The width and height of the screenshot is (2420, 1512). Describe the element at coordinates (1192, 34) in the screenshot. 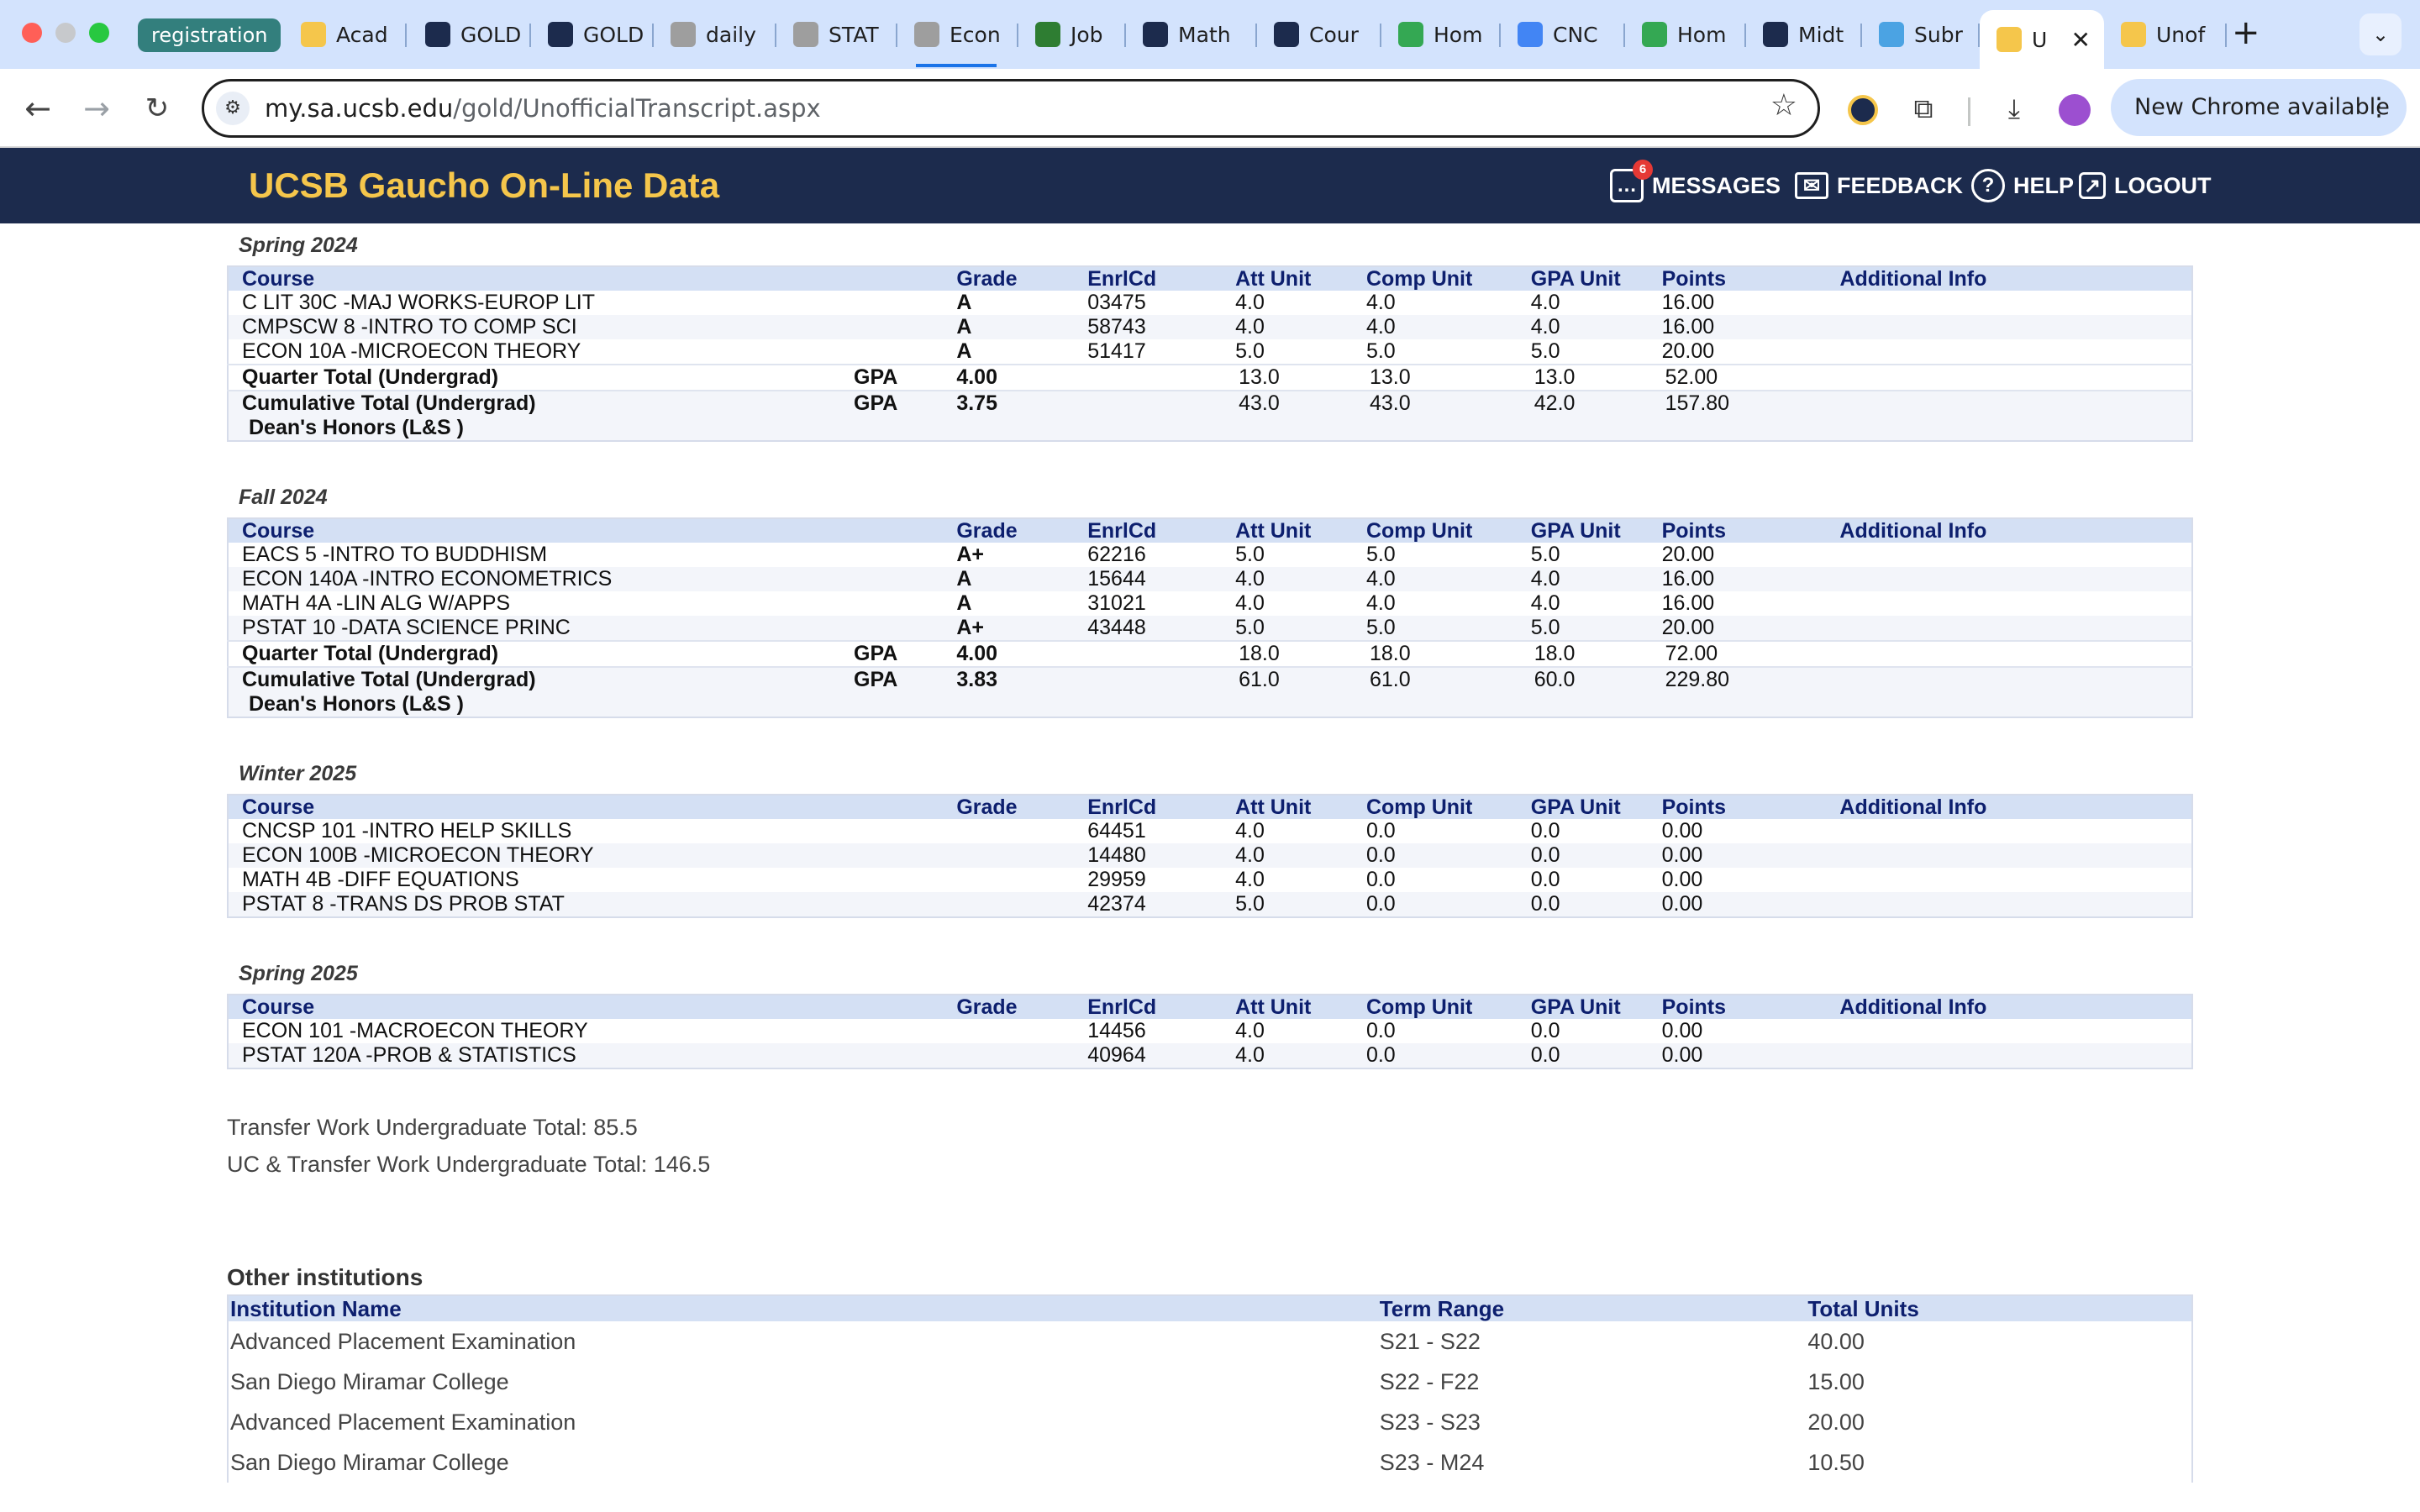

I see `browser-tab: Math` at that location.